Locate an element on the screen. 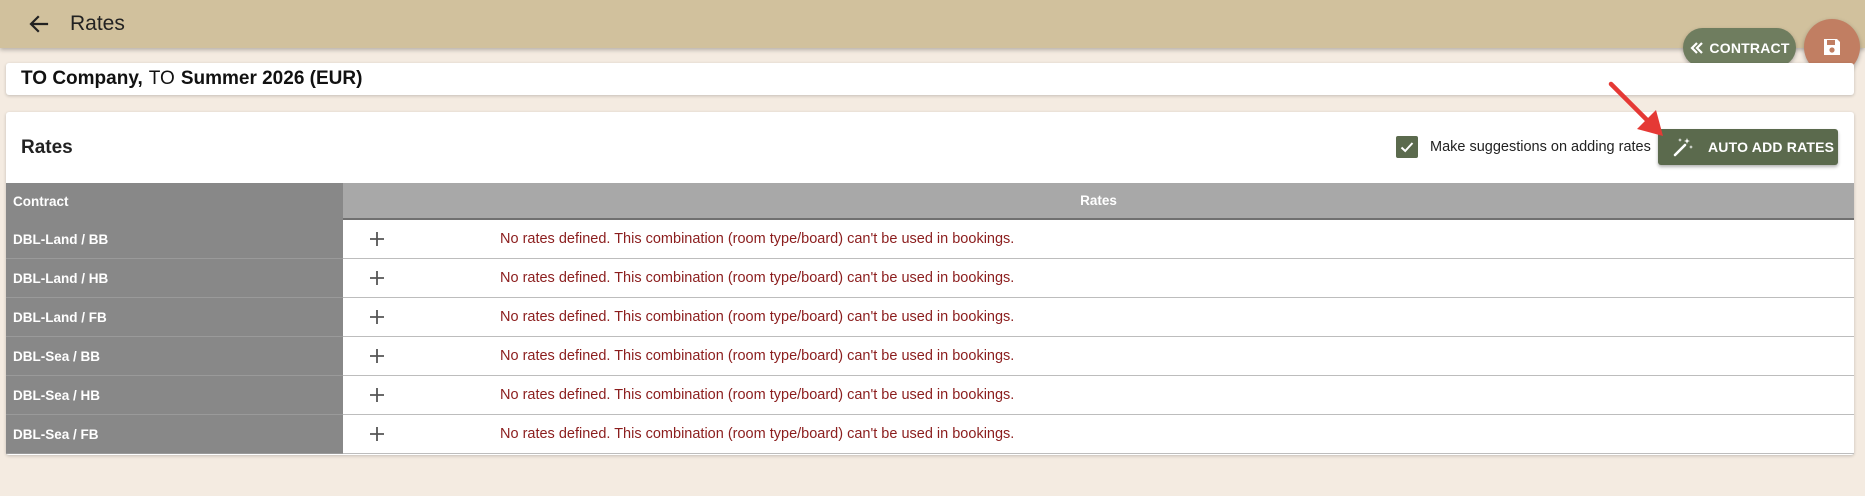 The image size is (1865, 496). top-app-bar: Rates is located at coordinates (932, 24).